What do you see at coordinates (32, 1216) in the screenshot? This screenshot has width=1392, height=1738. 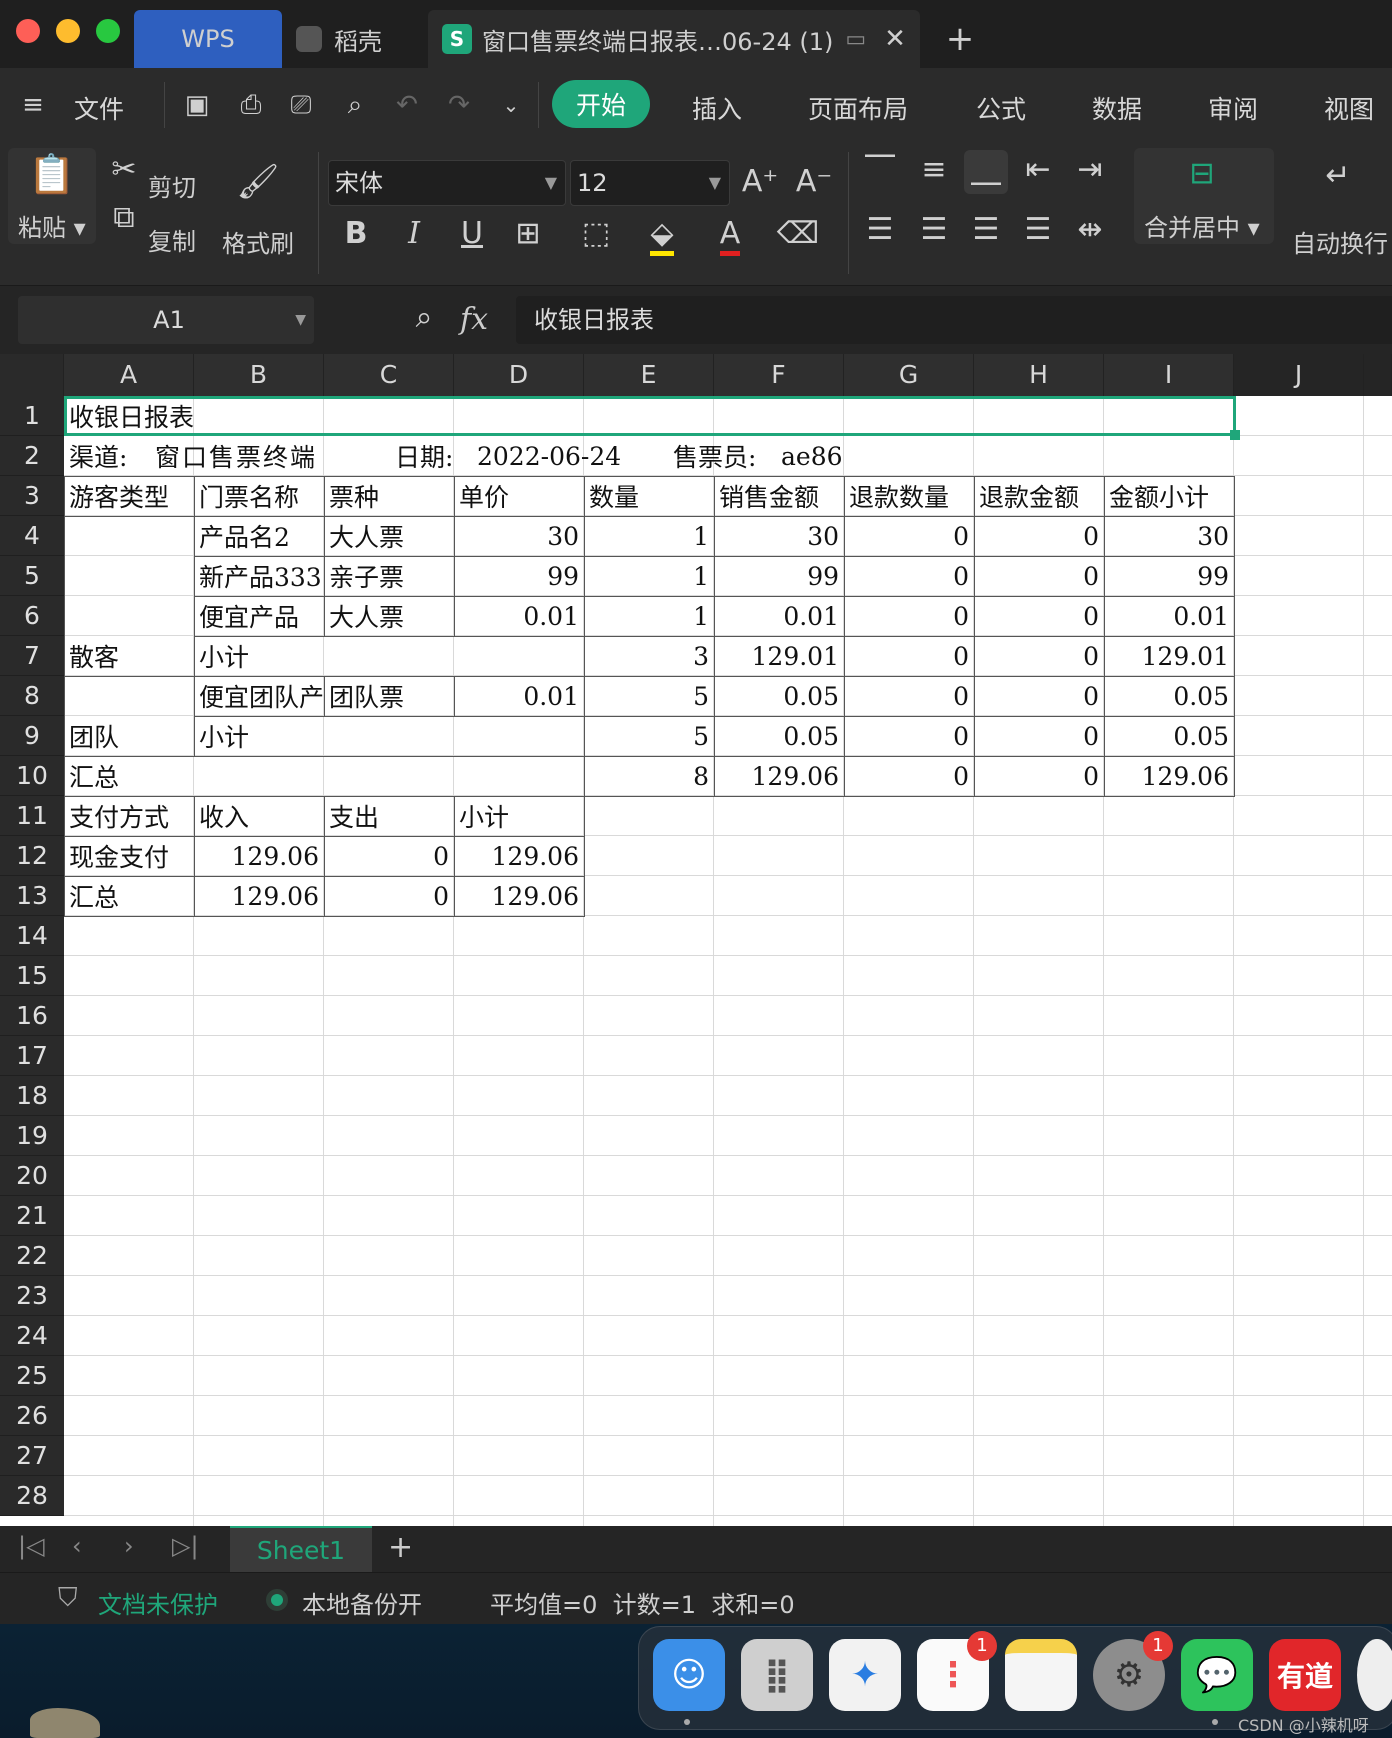 I see `row-header: 21` at bounding box center [32, 1216].